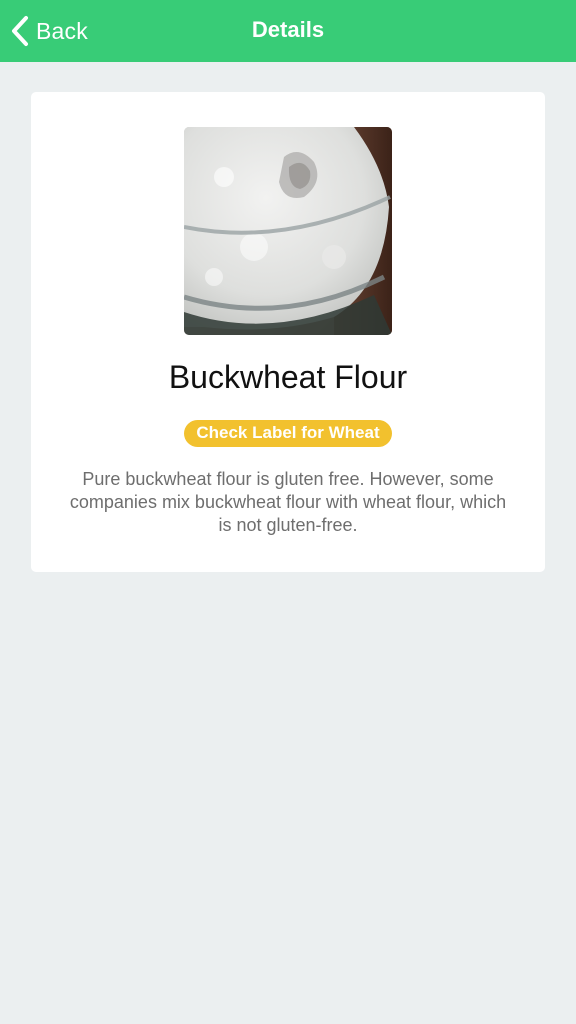  Describe the element at coordinates (288, 377) in the screenshot. I see `product-name: Buckwheat Flour` at that location.